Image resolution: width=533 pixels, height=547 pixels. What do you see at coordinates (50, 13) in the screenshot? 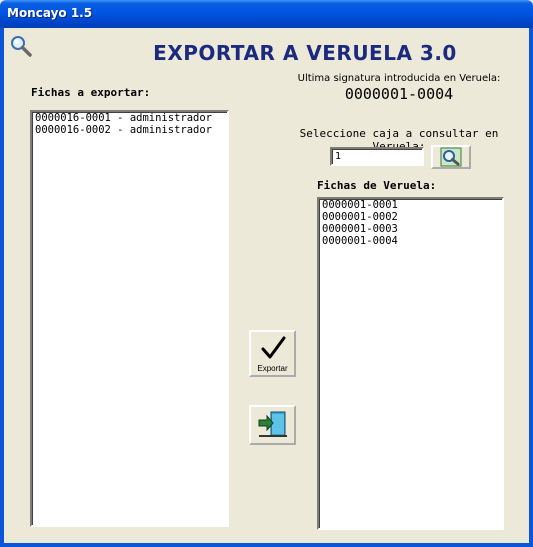
I see `window-title: Moncayo 1.5` at bounding box center [50, 13].